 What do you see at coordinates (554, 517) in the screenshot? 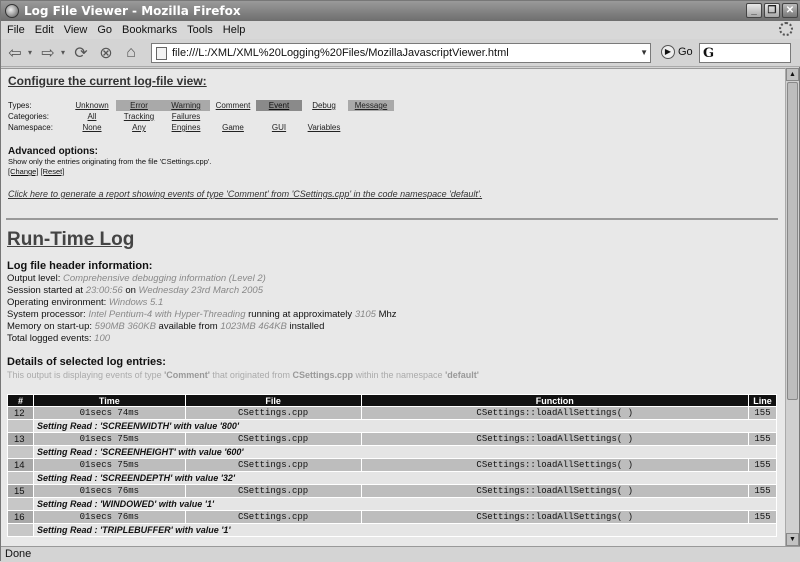
I see `row-function: CSettings::loadAllSettings( )` at bounding box center [554, 517].